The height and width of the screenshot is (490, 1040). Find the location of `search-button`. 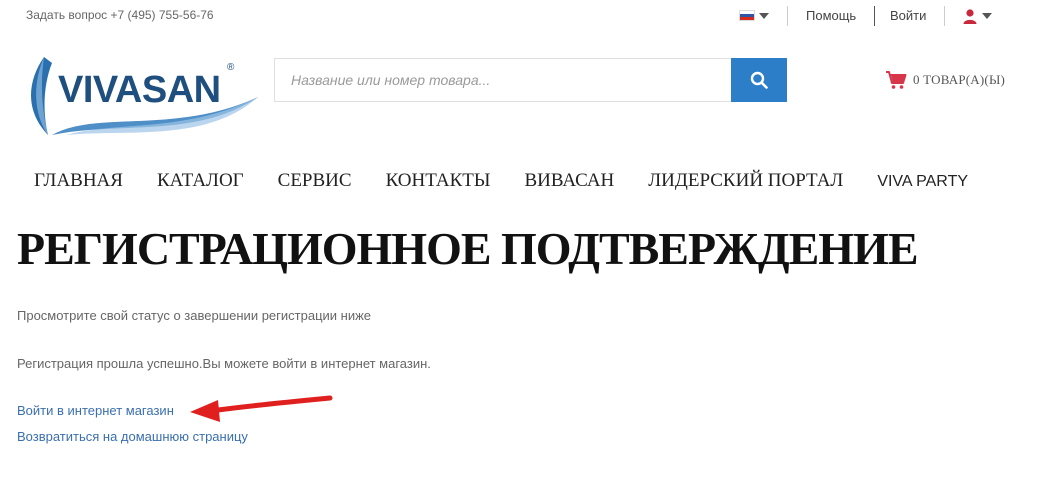

search-button is located at coordinates (759, 80).